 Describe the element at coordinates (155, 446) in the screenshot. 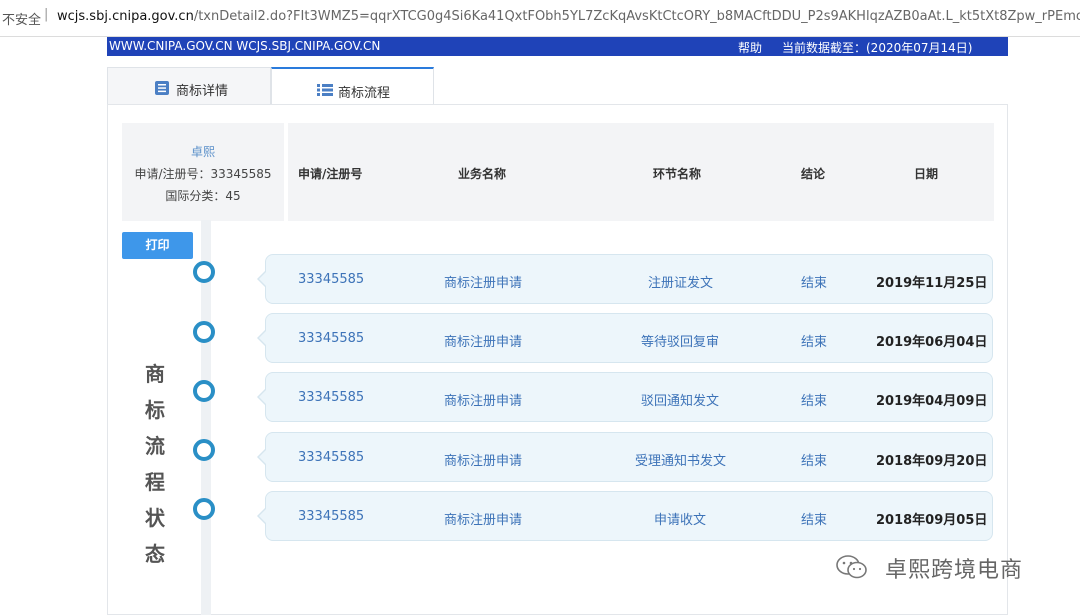

I see `timeline-title-char: 流` at that location.